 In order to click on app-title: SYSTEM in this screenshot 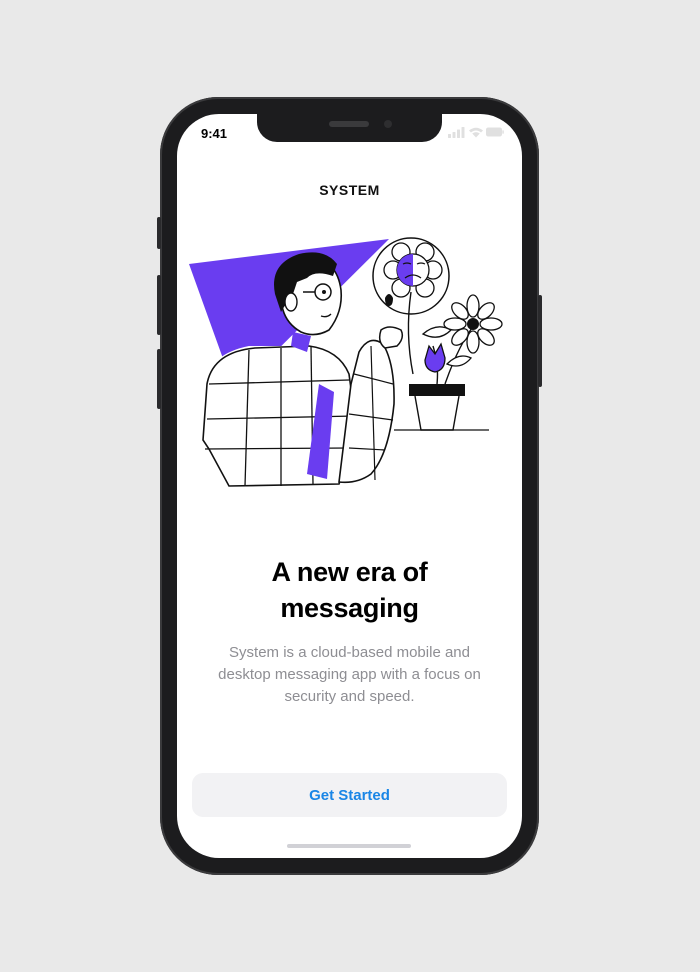, I will do `click(349, 190)`.